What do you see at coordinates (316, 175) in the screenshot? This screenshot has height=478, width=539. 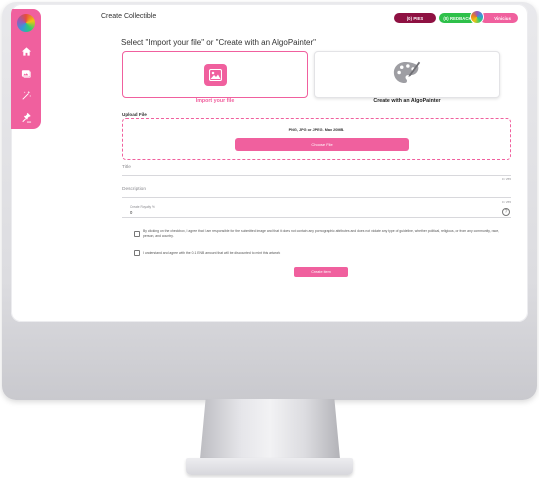 I see `title-underline` at bounding box center [316, 175].